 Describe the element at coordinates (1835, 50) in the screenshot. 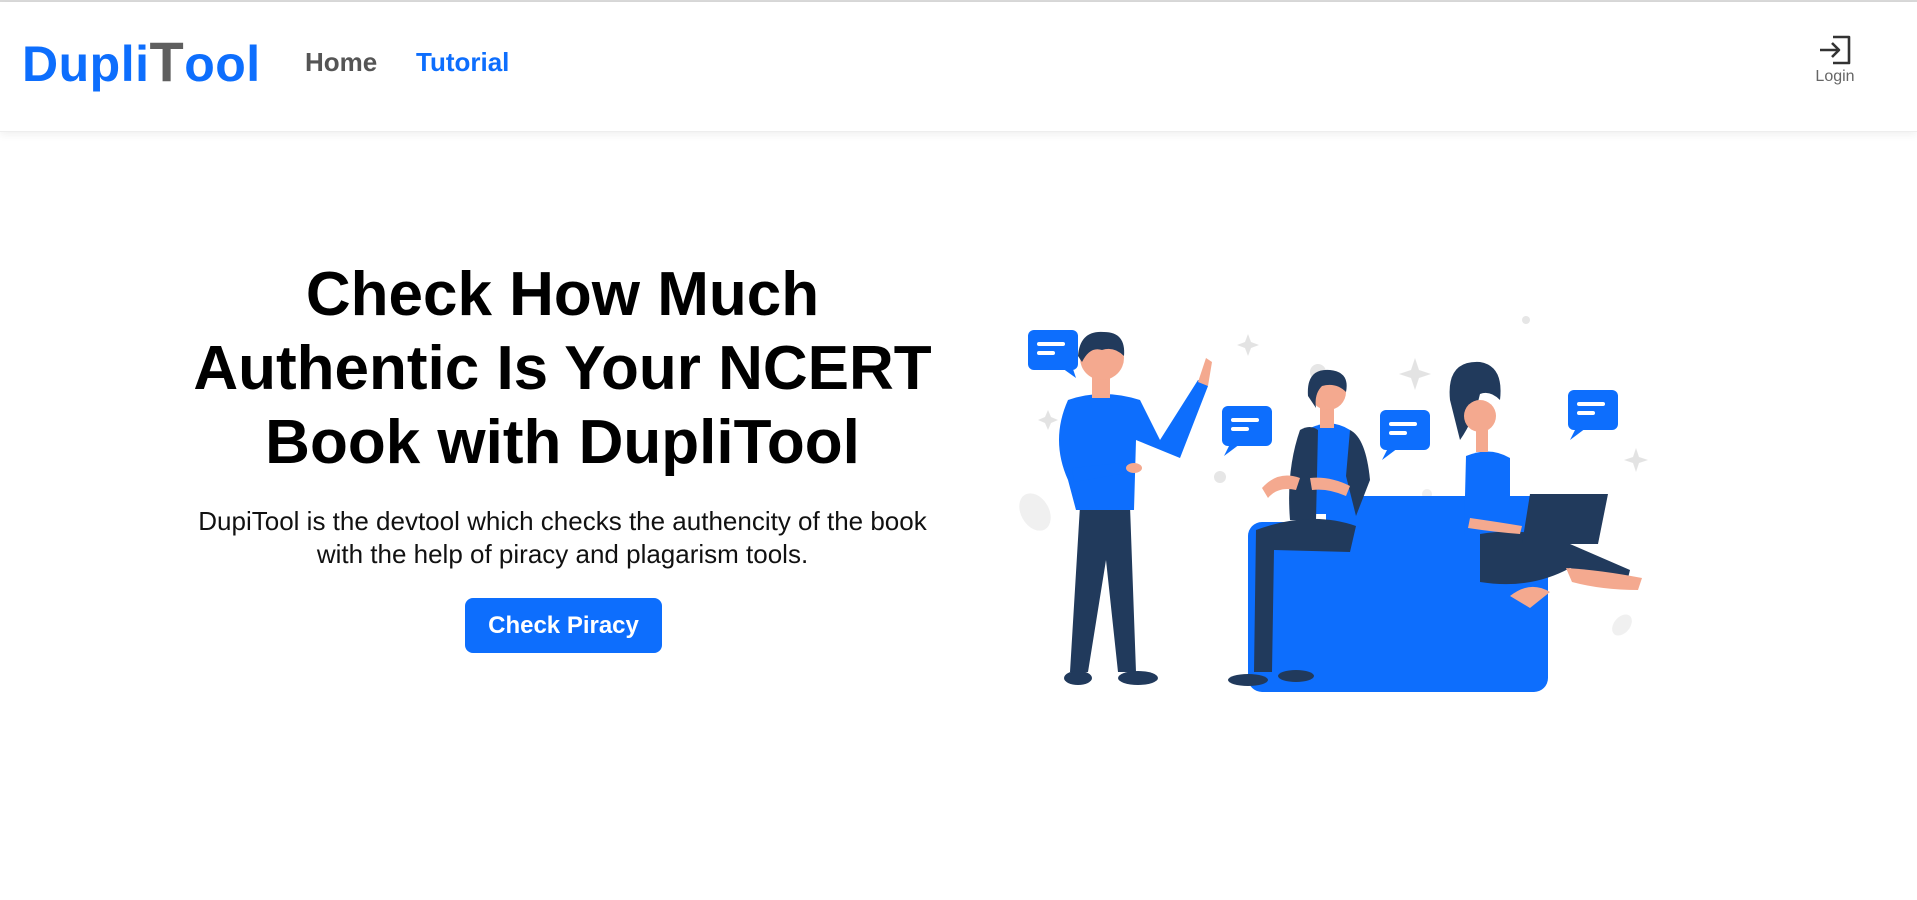

I see `login-arrow-icon` at that location.